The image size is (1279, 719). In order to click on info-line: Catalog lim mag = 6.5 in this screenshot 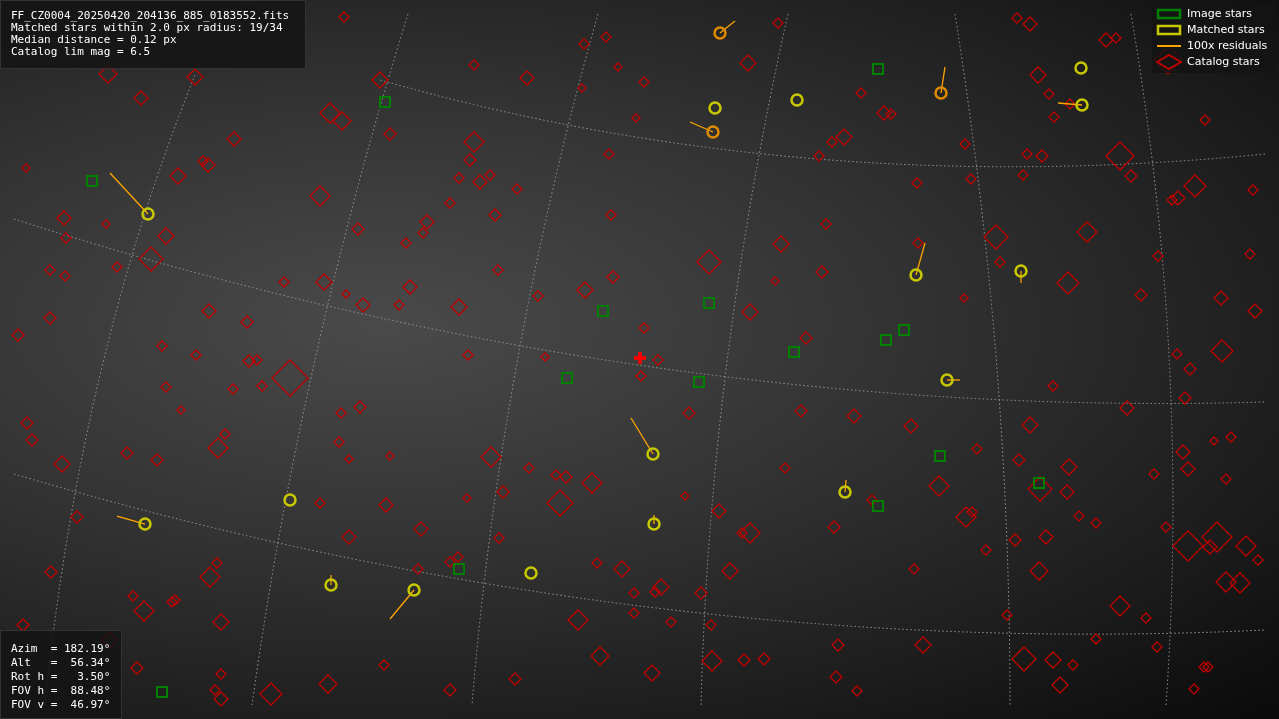, I will do `click(81, 52)`.